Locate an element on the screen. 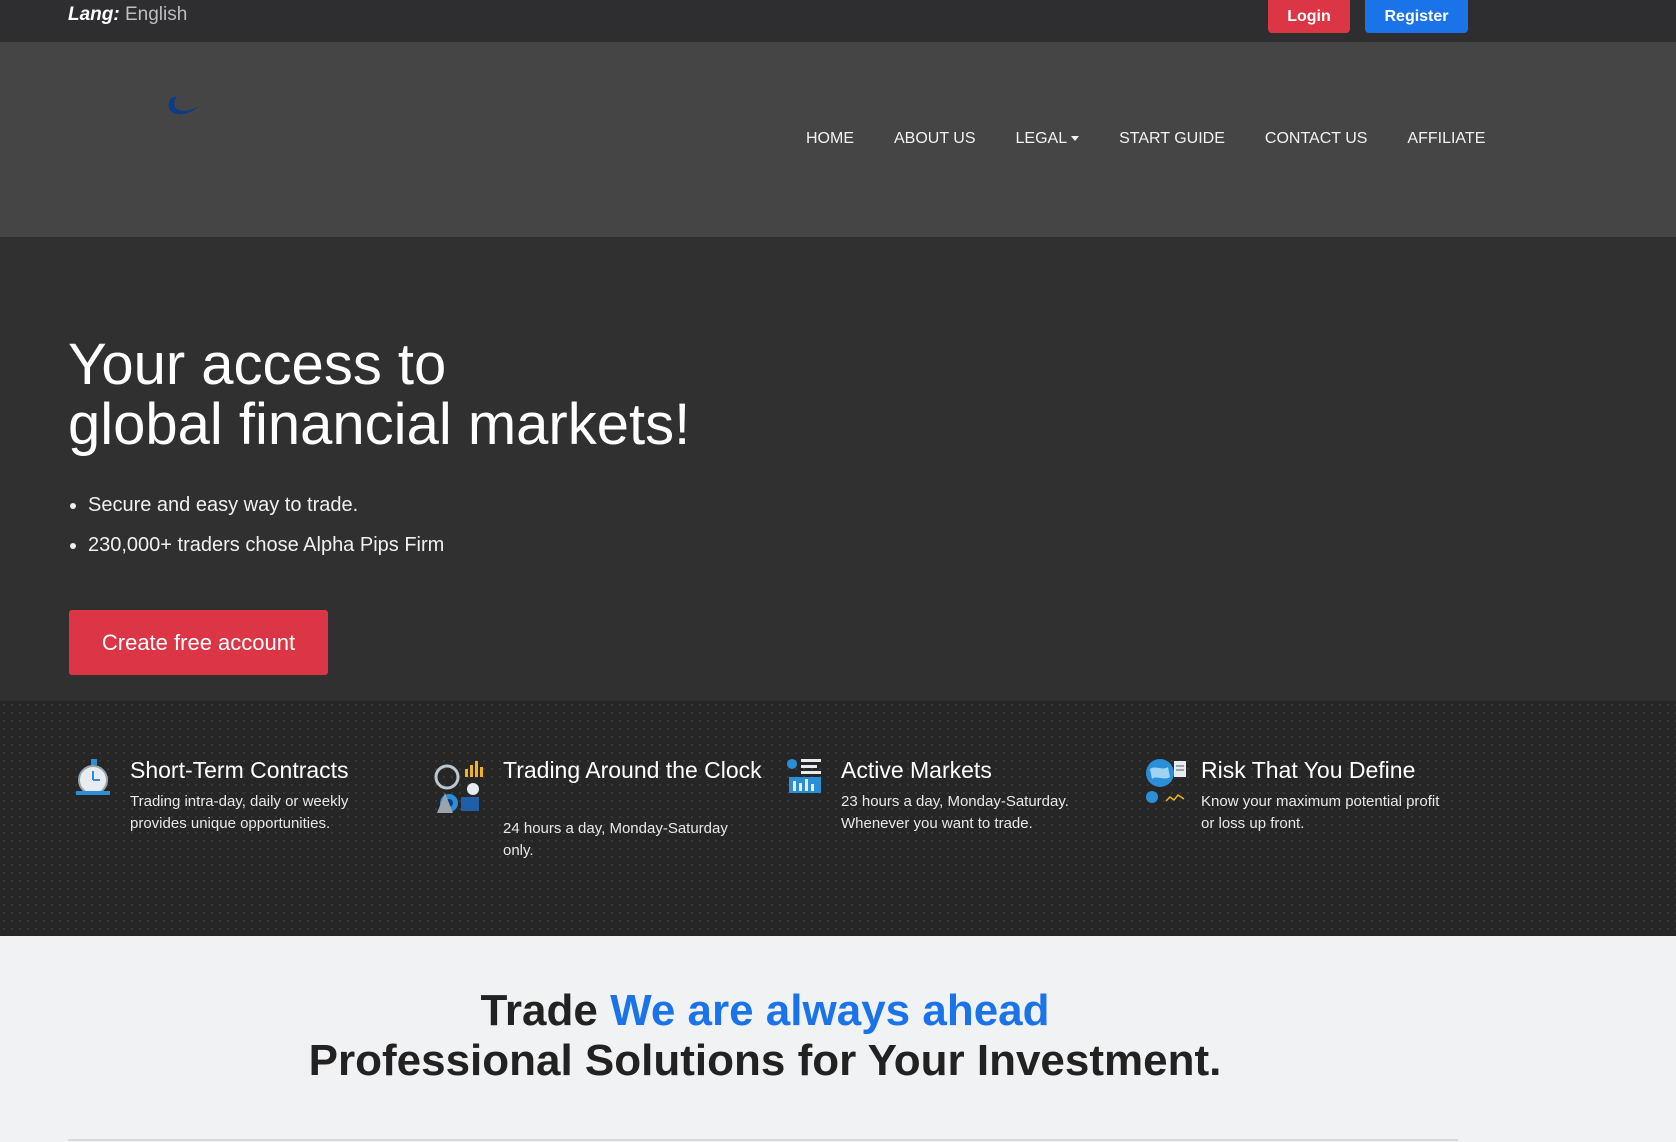 The image size is (1676, 1142). login-button: Login is located at coordinates (1309, 16).